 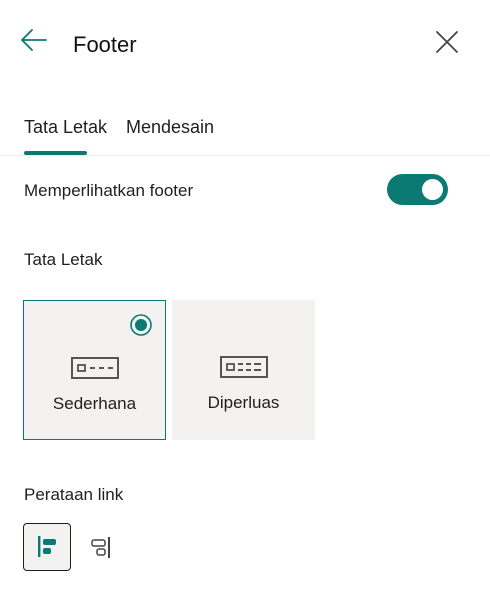 What do you see at coordinates (109, 190) in the screenshot?
I see `show-footer-label: Memperlihatkan footer` at bounding box center [109, 190].